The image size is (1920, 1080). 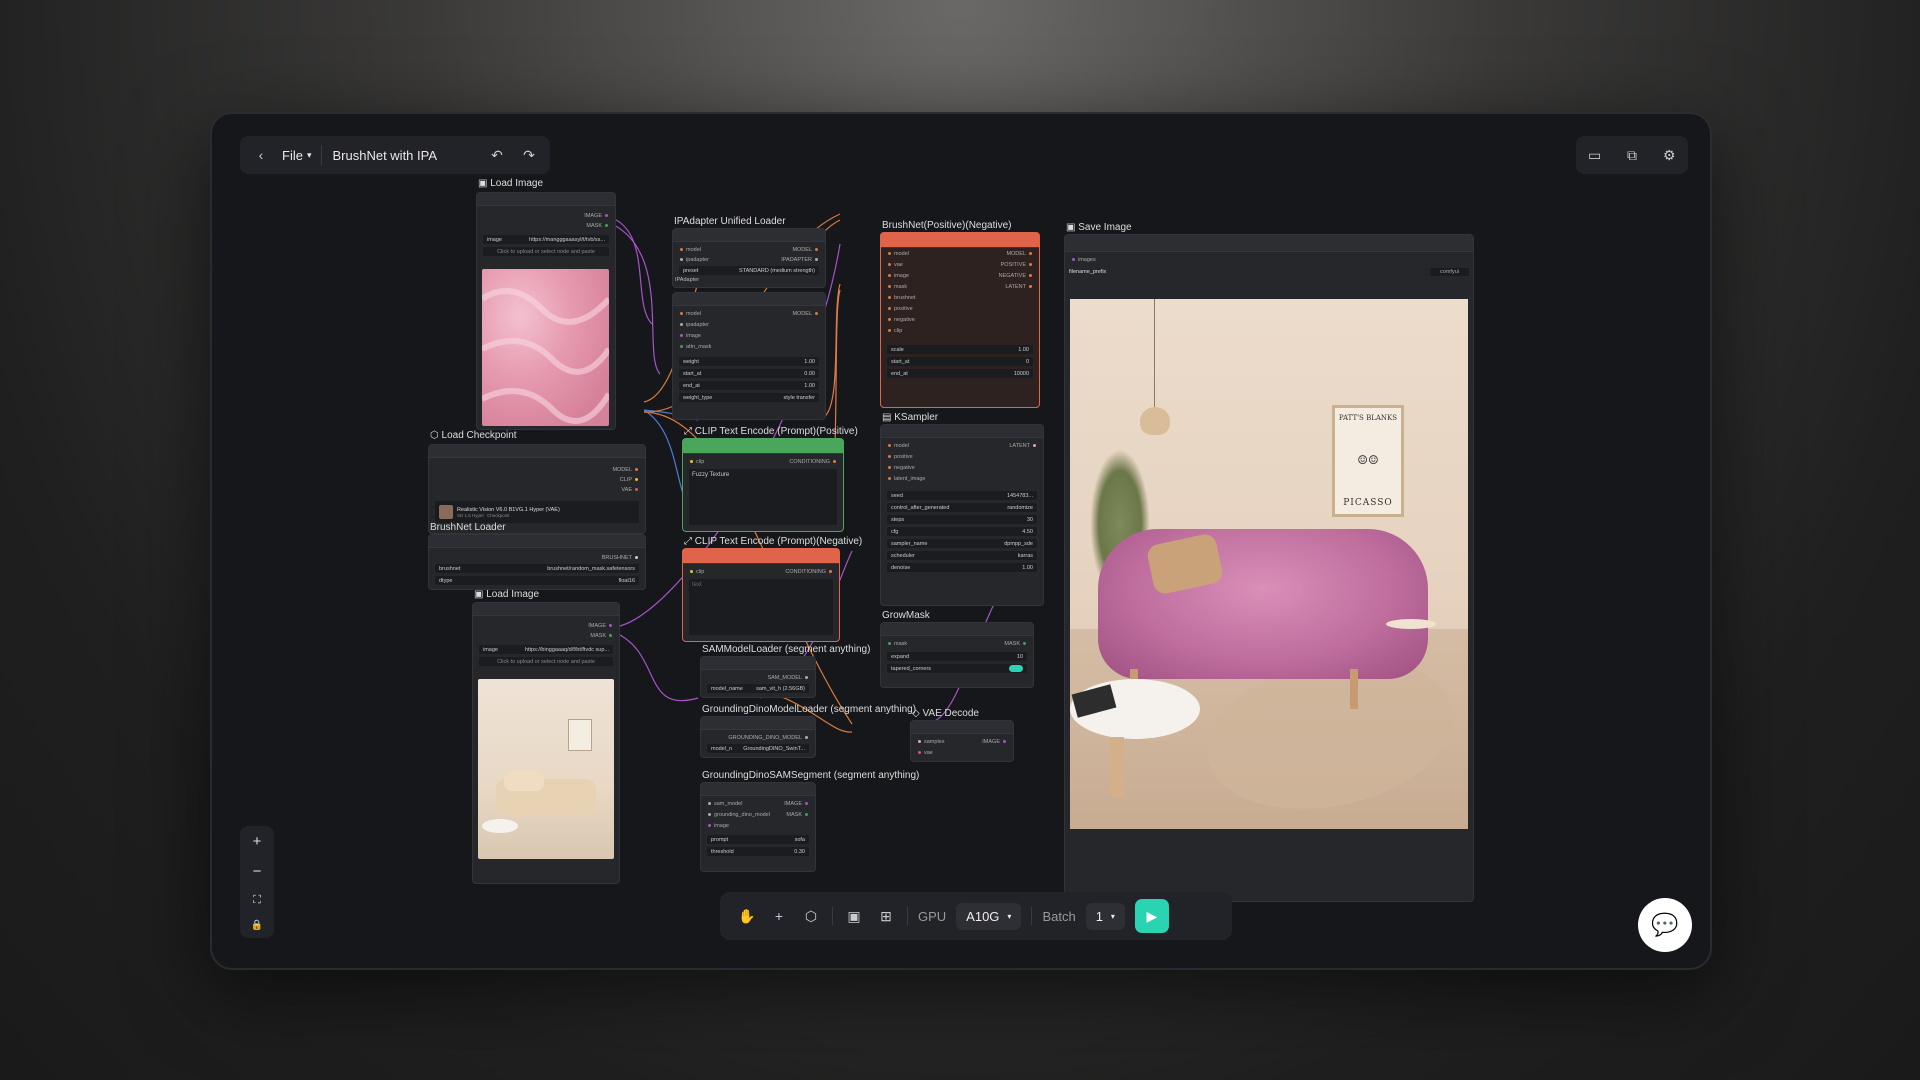 I want to click on redo-icon: ↷, so click(x=529, y=155).